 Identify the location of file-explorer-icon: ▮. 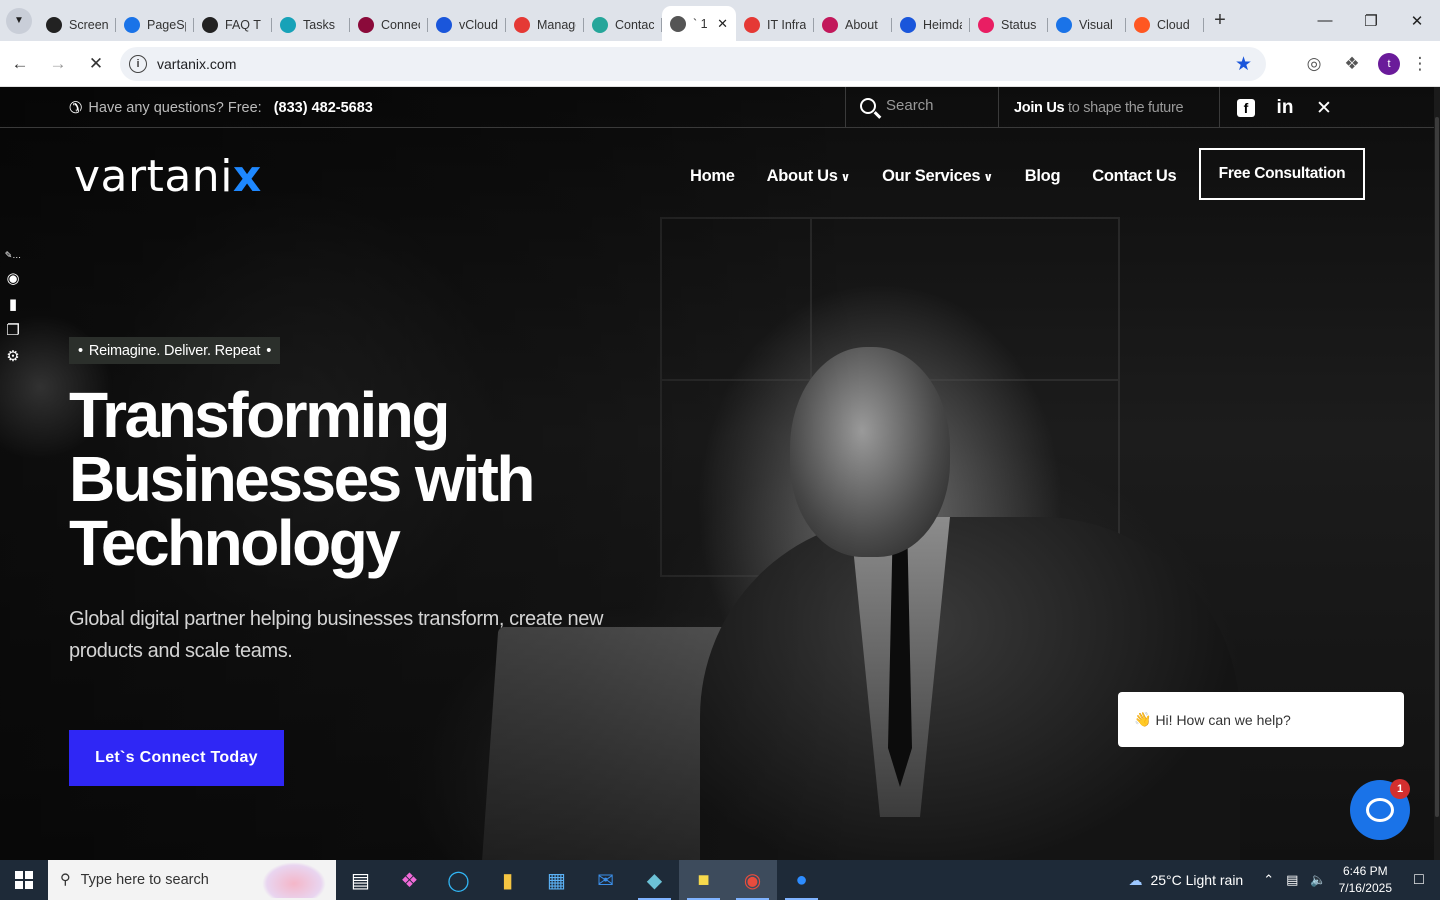
(507, 880).